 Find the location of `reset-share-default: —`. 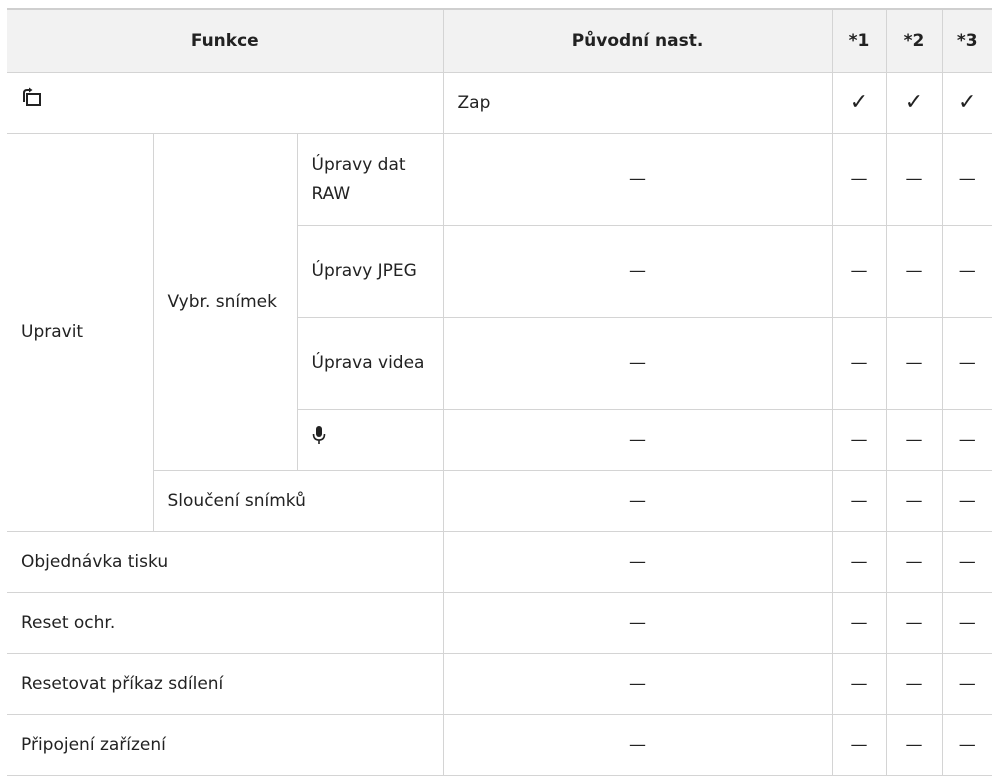

reset-share-default: — is located at coordinates (637, 684).